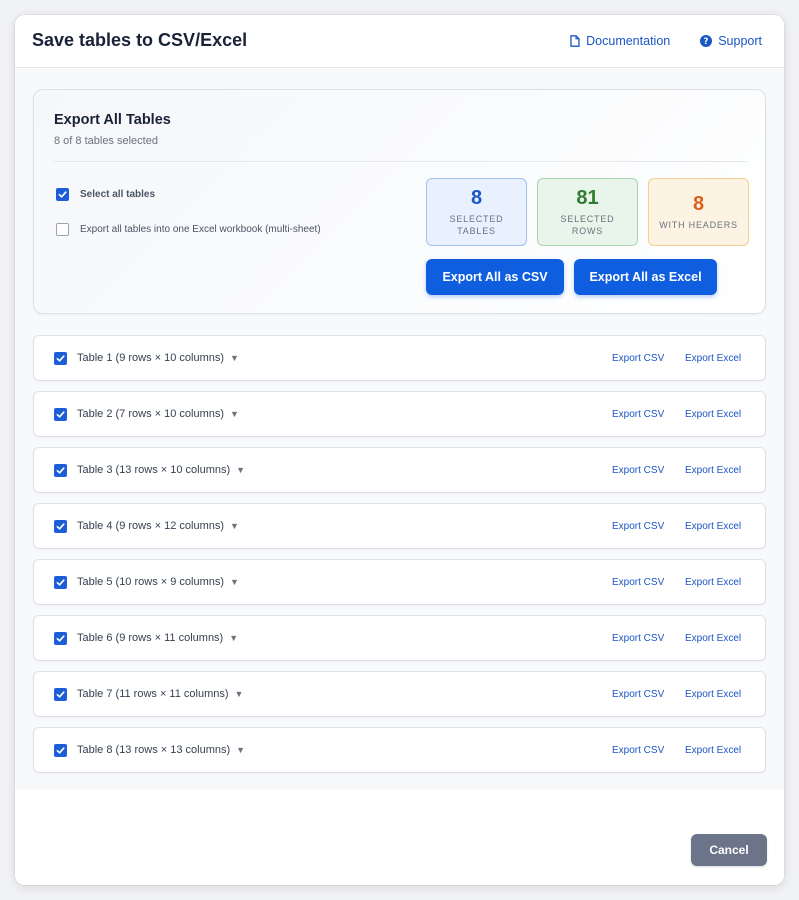 The width and height of the screenshot is (799, 900). What do you see at coordinates (400, 161) in the screenshot?
I see `panel-divider` at bounding box center [400, 161].